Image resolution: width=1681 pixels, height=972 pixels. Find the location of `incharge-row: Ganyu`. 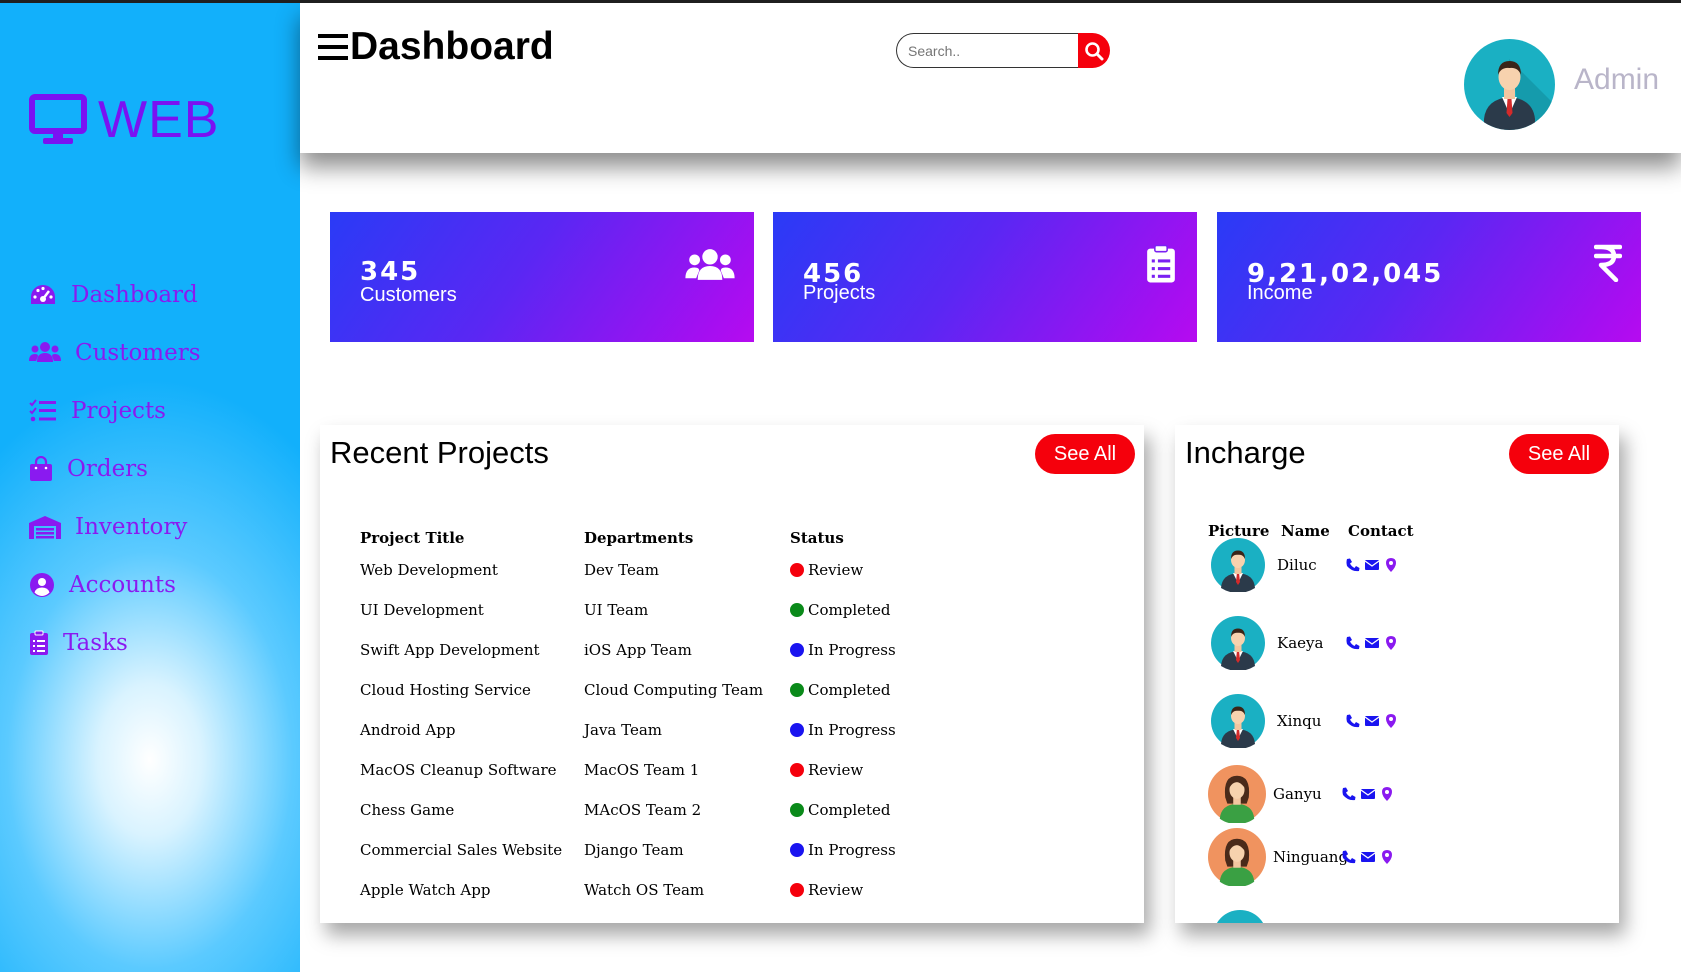

incharge-row: Ganyu is located at coordinates (1301, 794).